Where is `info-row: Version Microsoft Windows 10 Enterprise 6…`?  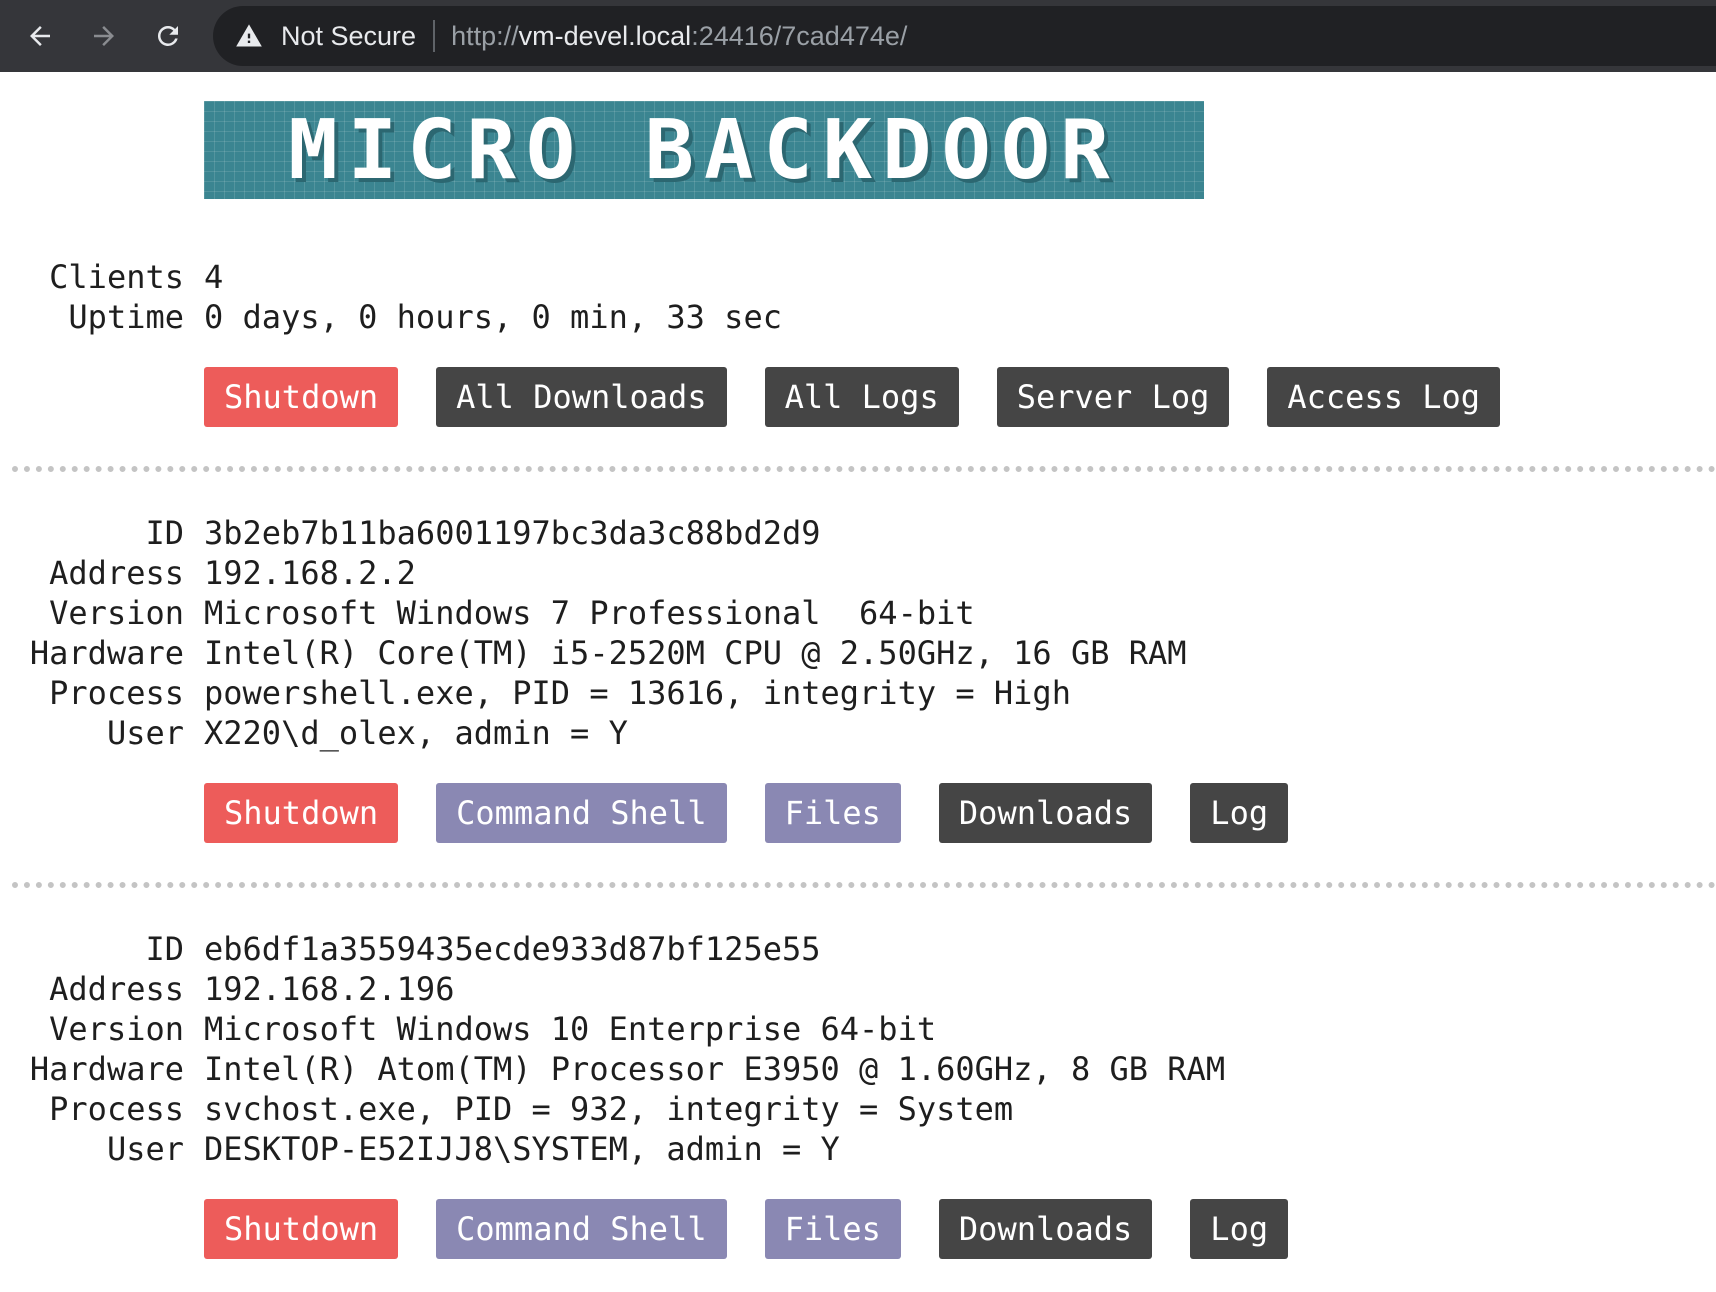 info-row: Version Microsoft Windows 10 Enterprise 6… is located at coordinates (858, 1029).